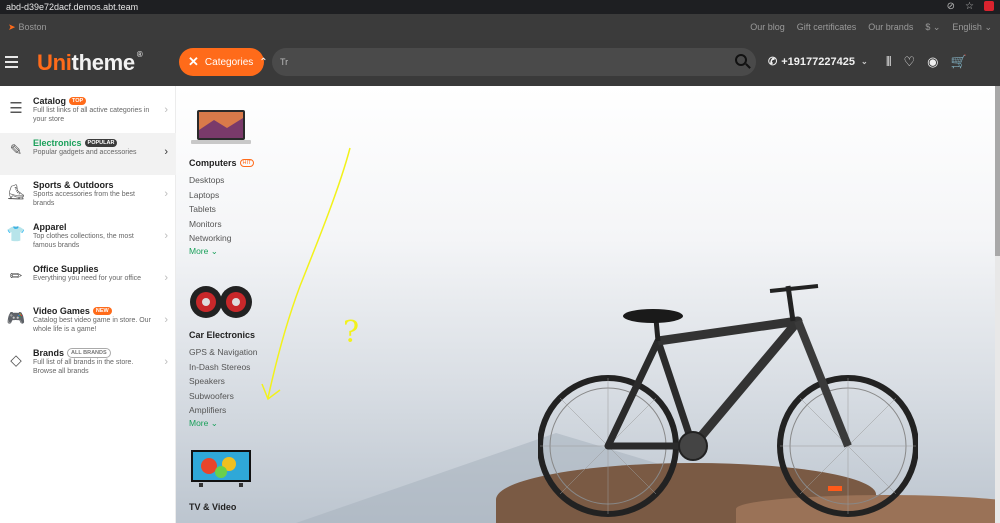  What do you see at coordinates (989, 6) in the screenshot?
I see `extension-icon` at bounding box center [989, 6].